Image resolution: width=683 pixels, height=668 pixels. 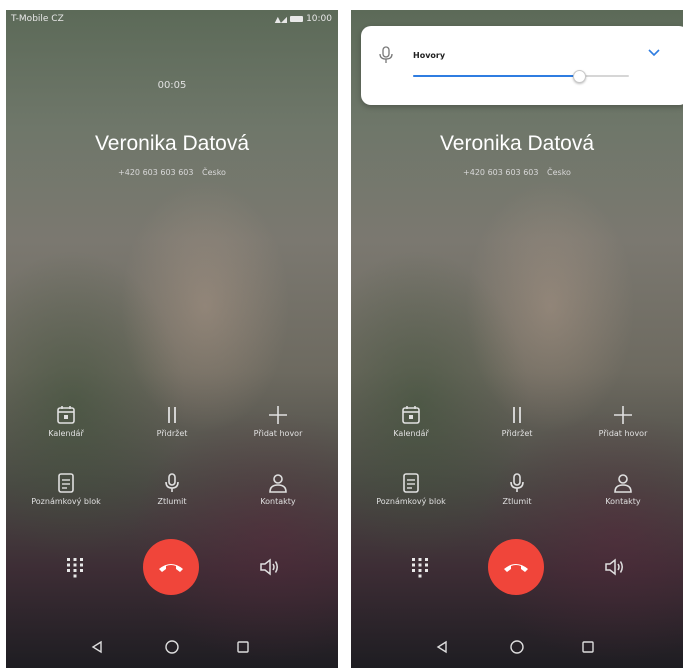 What do you see at coordinates (429, 55) in the screenshot?
I see `volume-label: Hovory` at bounding box center [429, 55].